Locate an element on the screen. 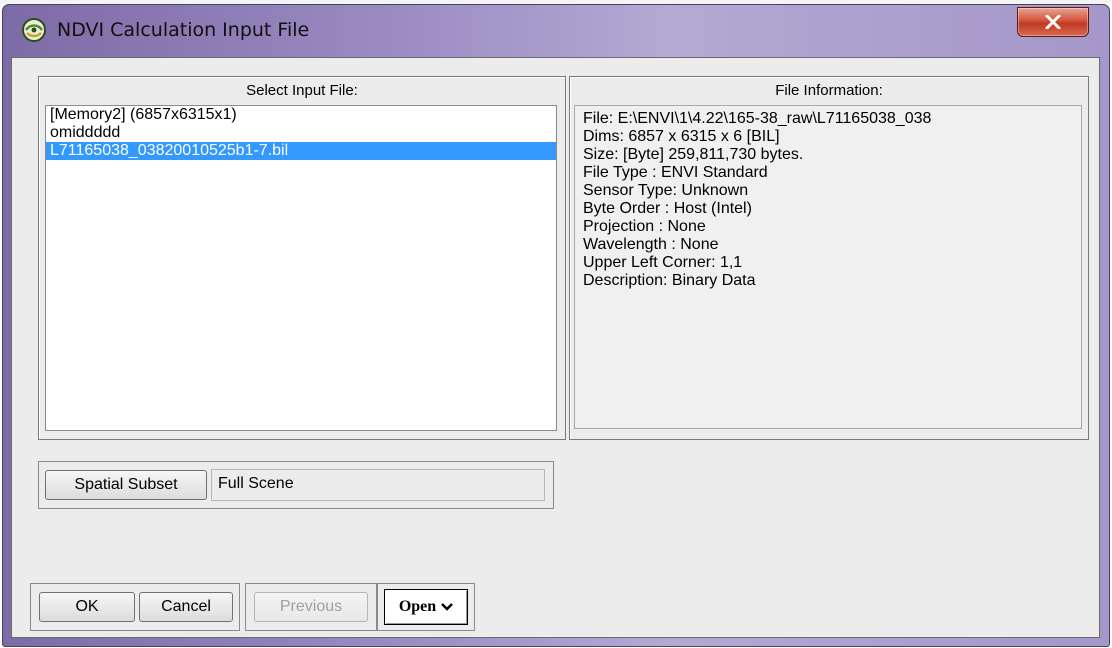 This screenshot has height=648, width=1112. info-line: Byte Order : Host (Intel) is located at coordinates (667, 208).